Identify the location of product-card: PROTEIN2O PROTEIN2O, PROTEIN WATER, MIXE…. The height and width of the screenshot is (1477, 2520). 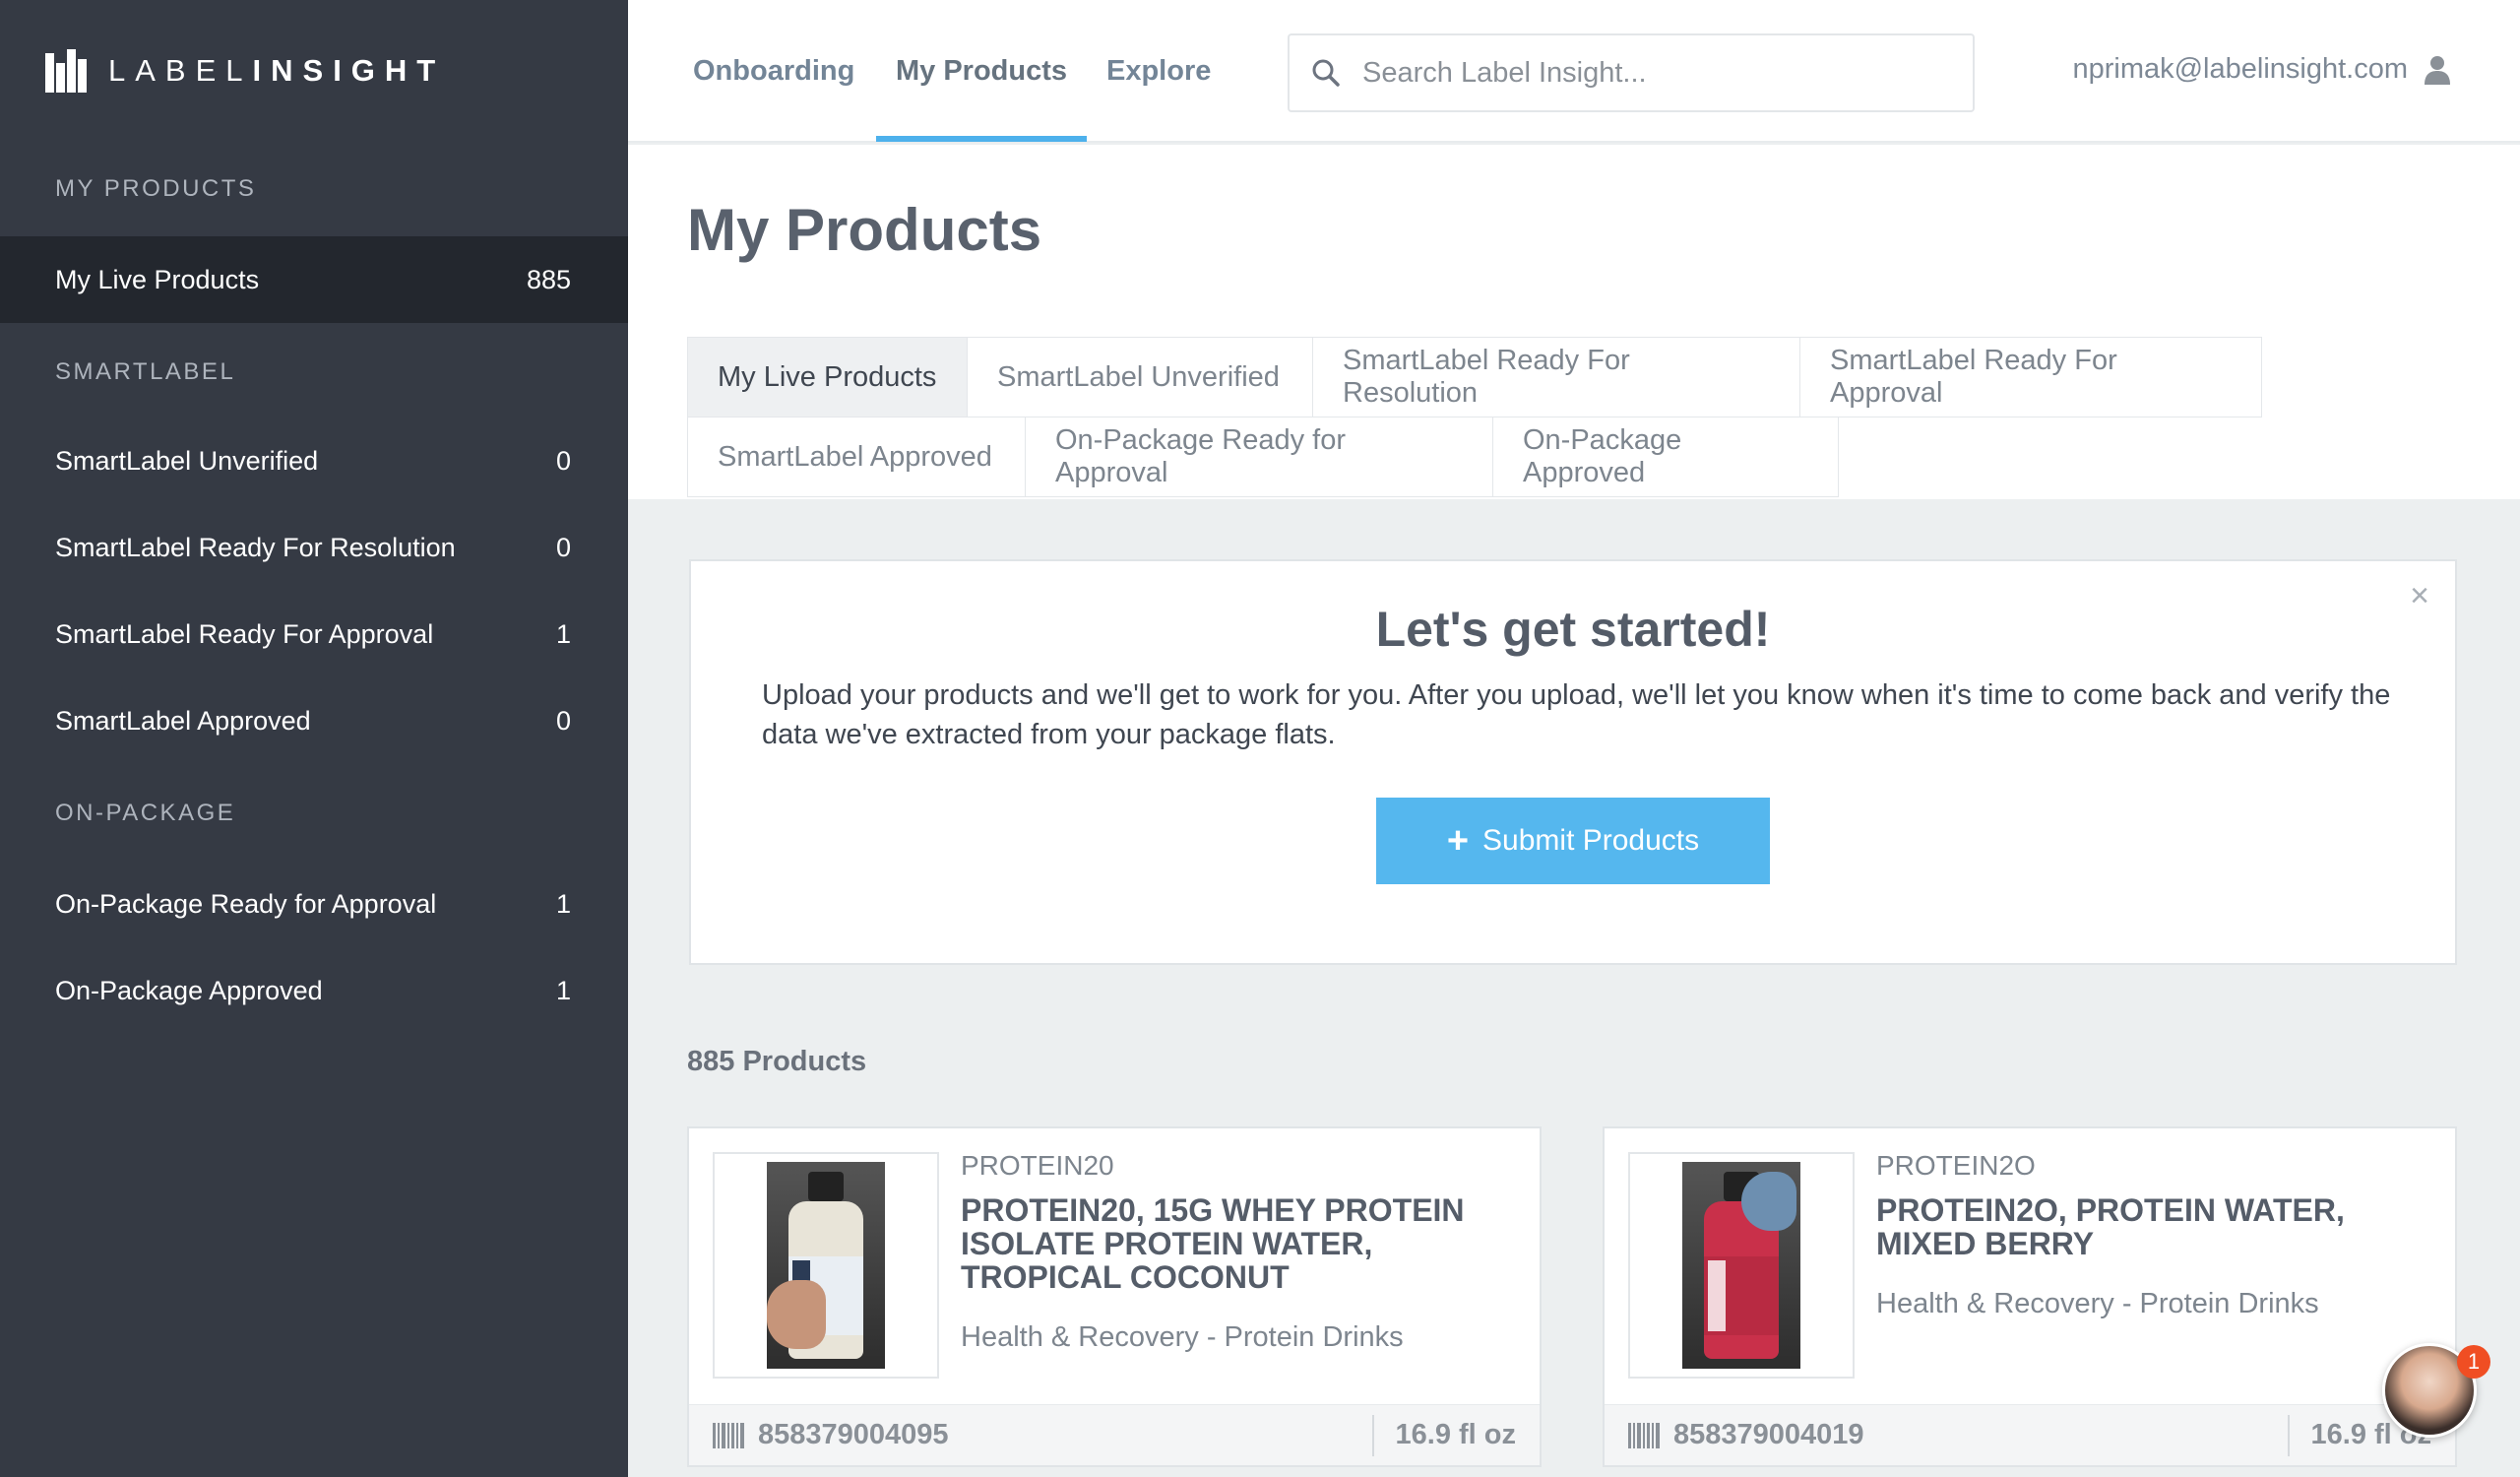
(2030, 1297).